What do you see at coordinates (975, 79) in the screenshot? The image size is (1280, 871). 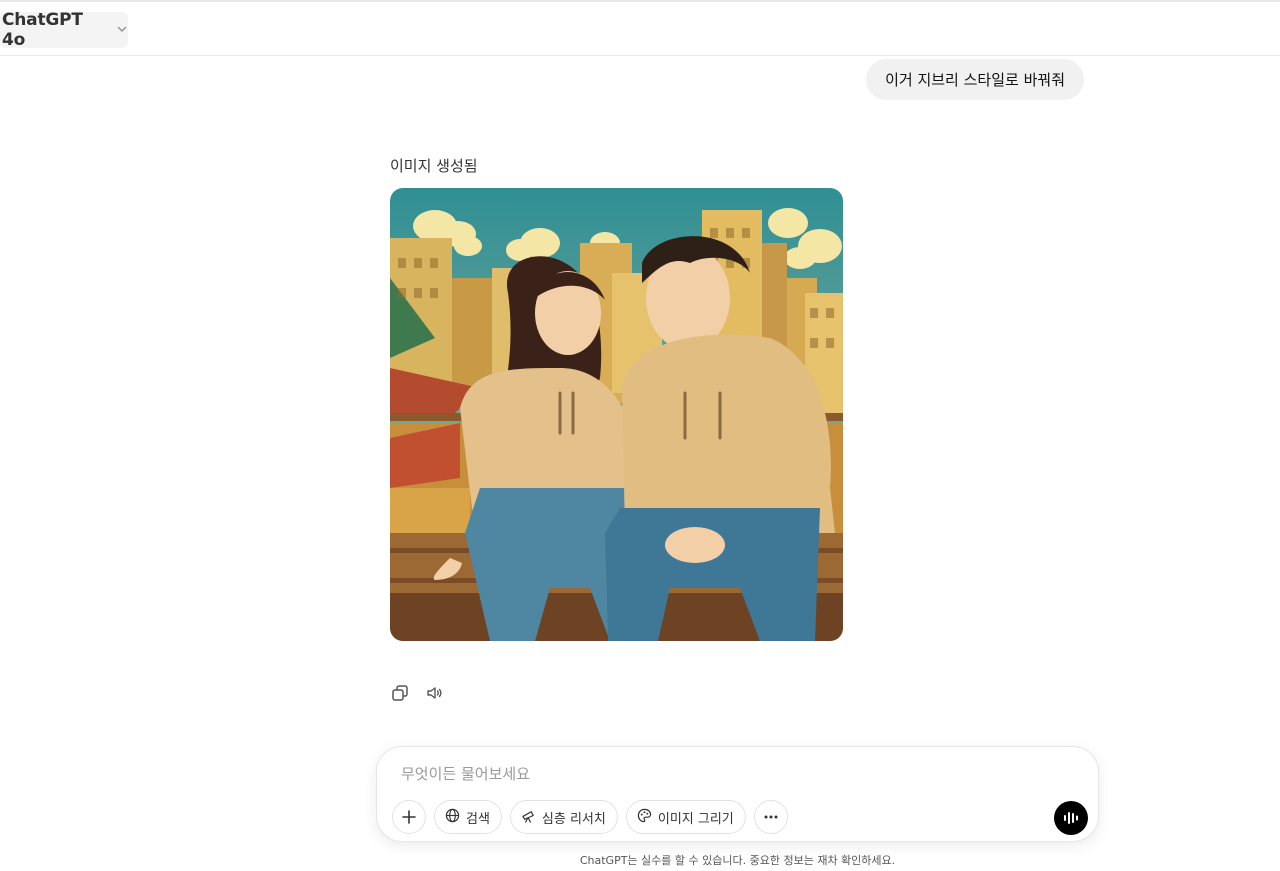 I see `user-message: 이거 지브리 스타일로 바꿔줘` at bounding box center [975, 79].